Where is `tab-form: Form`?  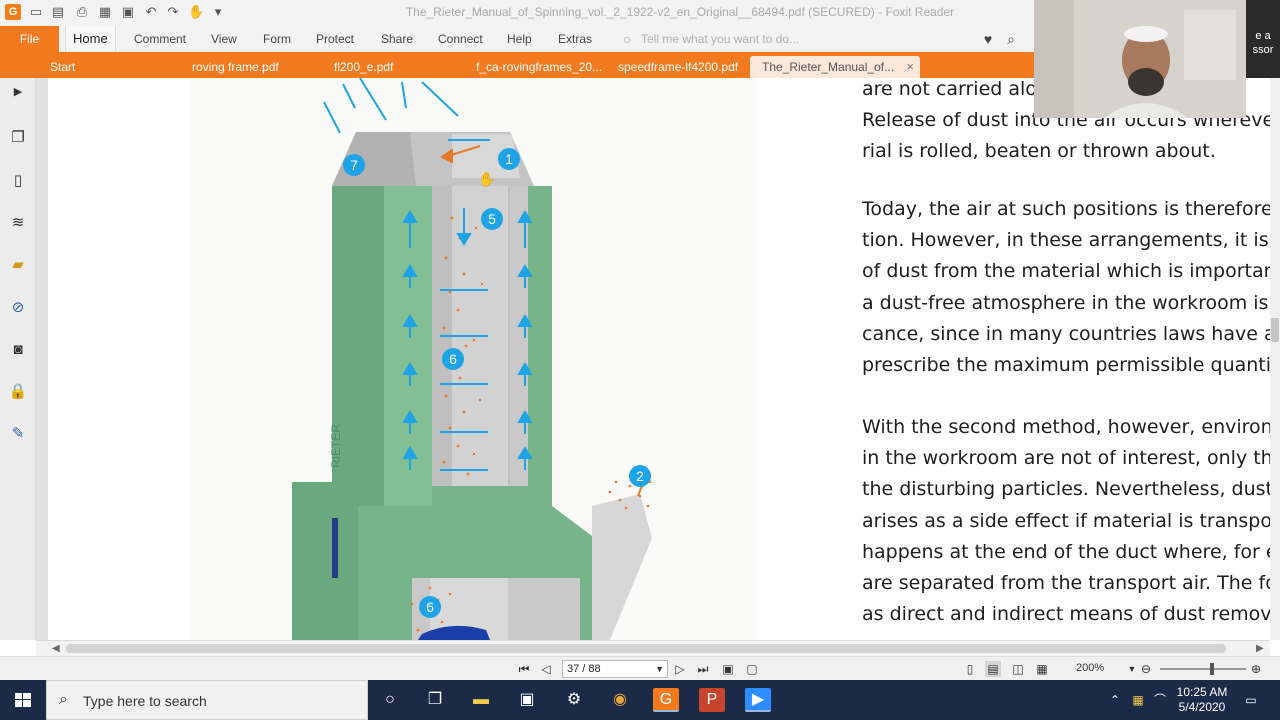
tab-form: Form is located at coordinates (277, 39).